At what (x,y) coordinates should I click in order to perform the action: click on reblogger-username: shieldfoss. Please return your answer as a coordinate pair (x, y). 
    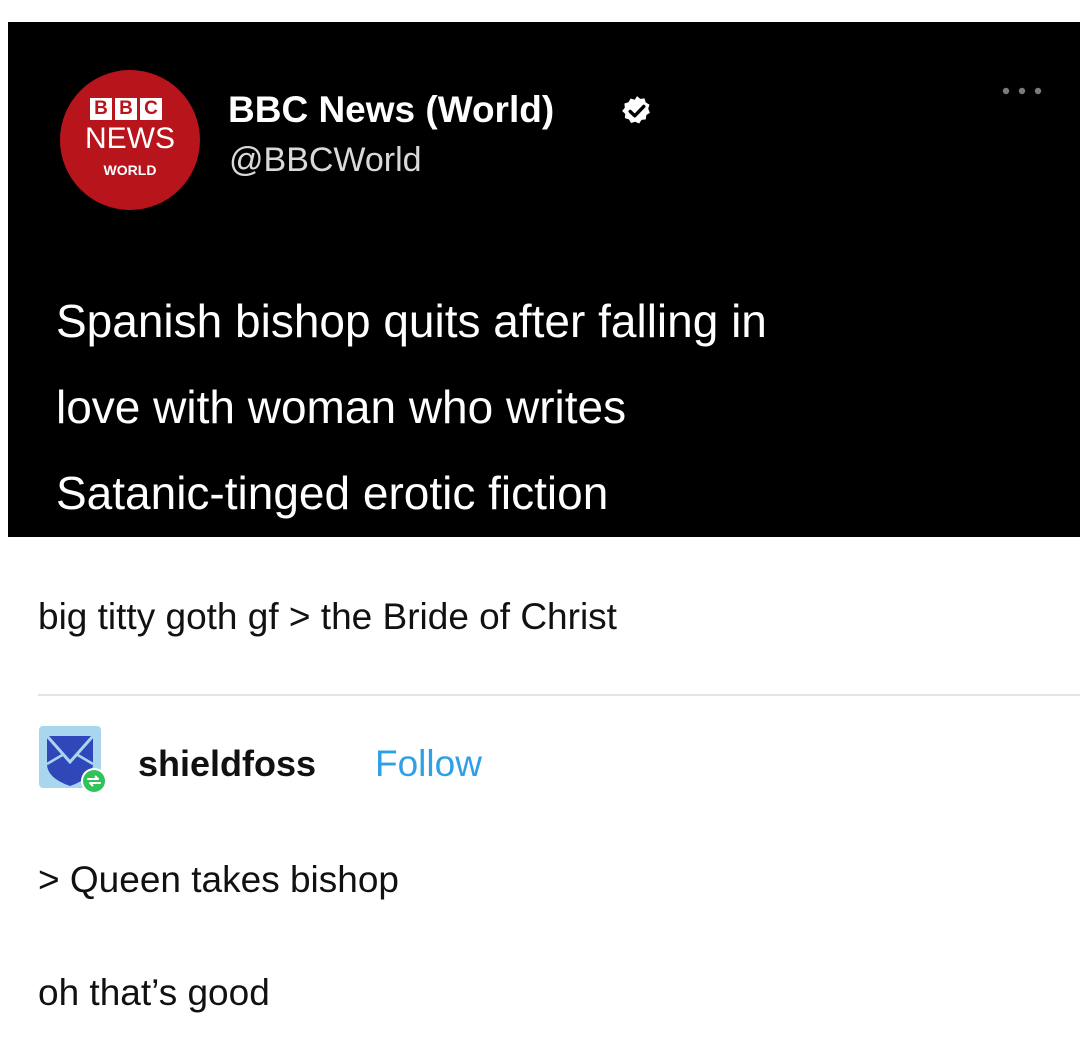
    Looking at the image, I should click on (227, 764).